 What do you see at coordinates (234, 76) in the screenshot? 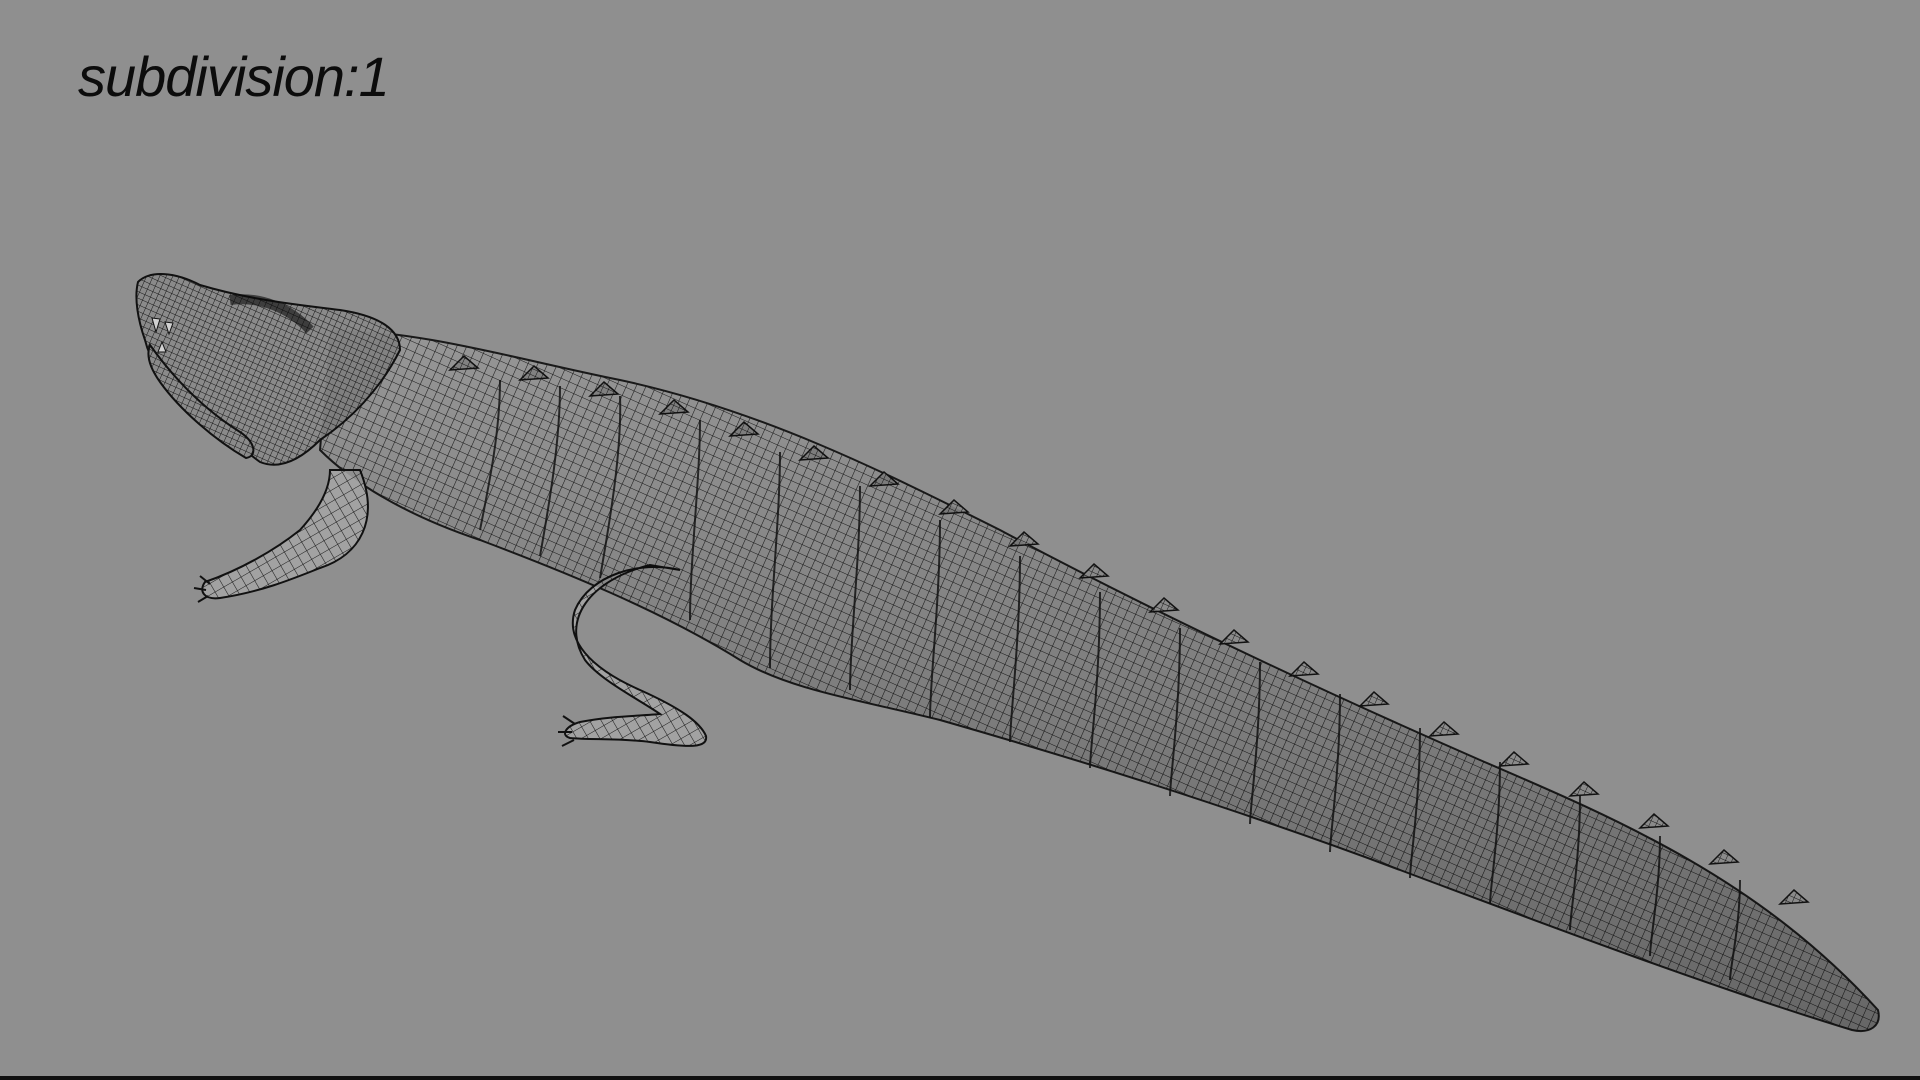
I see `subdivision-label: subdivision:1` at bounding box center [234, 76].